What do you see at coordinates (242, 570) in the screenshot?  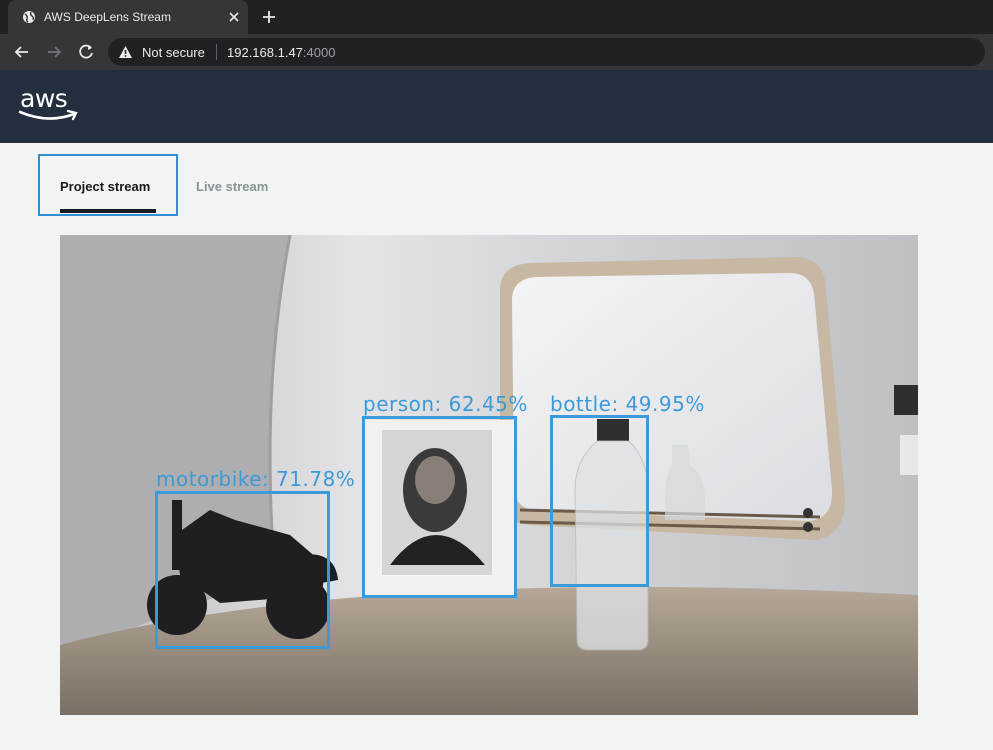 I see `detection-box-motorbike` at bounding box center [242, 570].